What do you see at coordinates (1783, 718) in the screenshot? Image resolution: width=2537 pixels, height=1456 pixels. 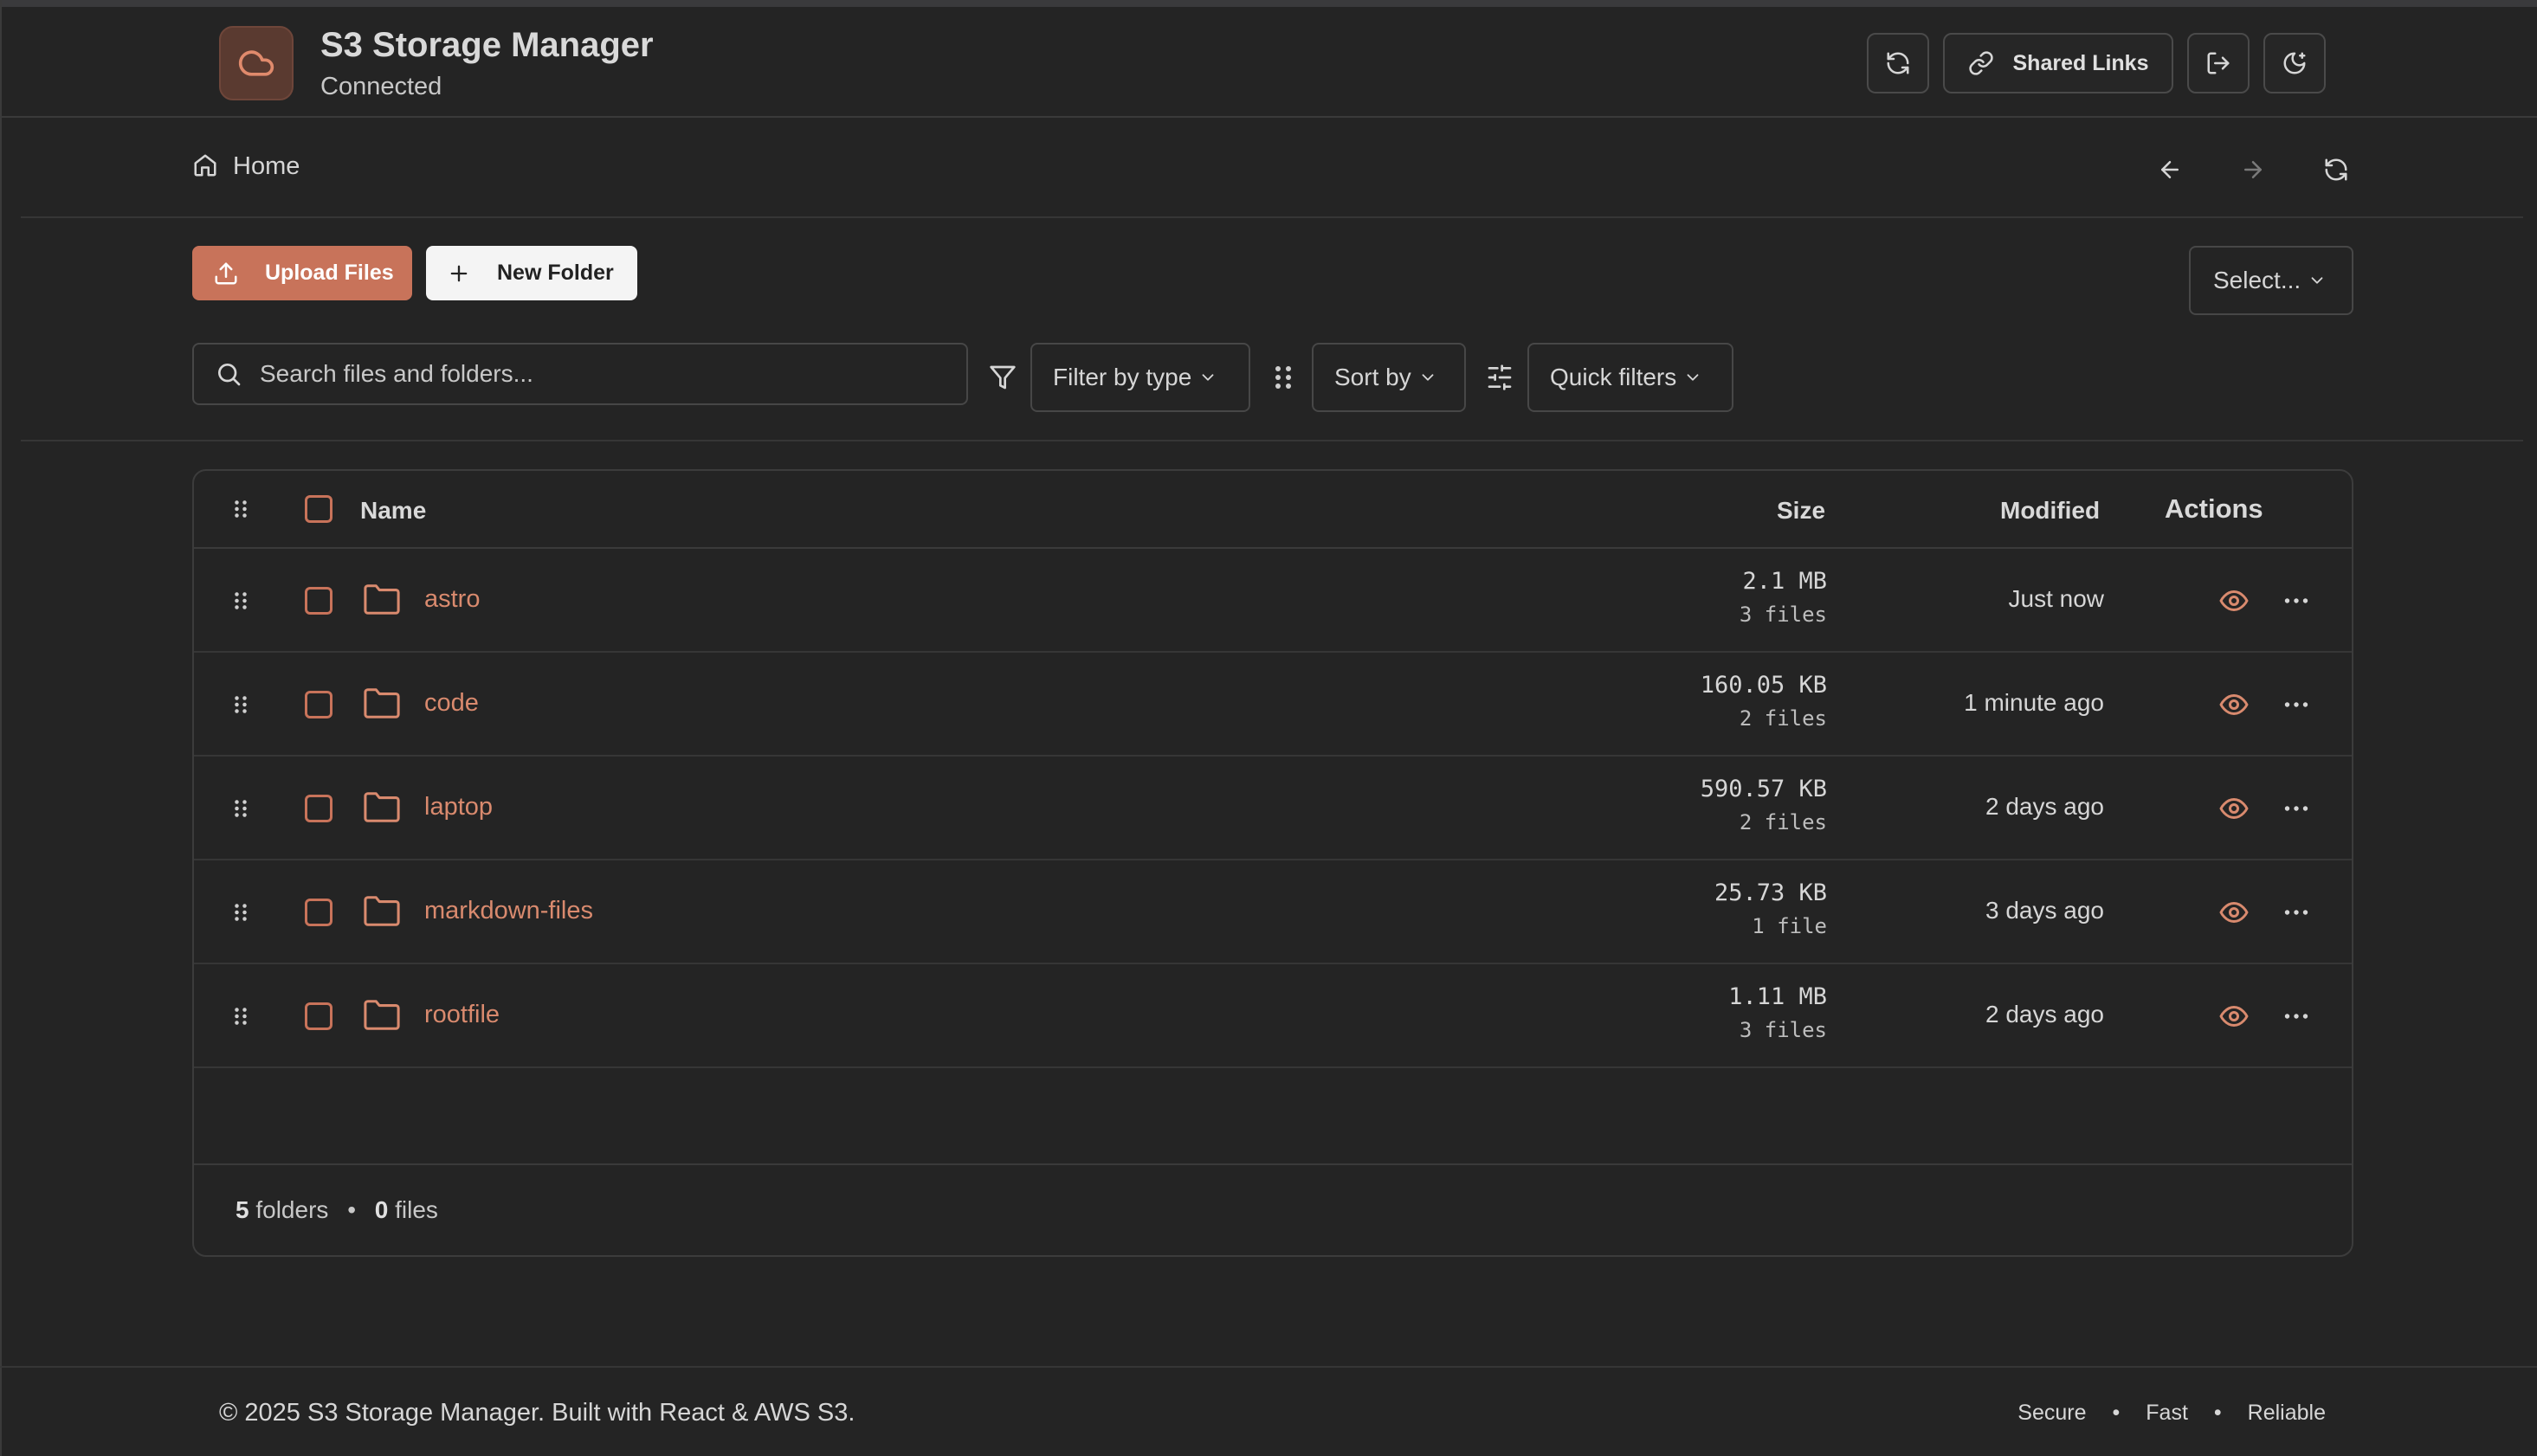 I see `file-count: 2 files` at bounding box center [1783, 718].